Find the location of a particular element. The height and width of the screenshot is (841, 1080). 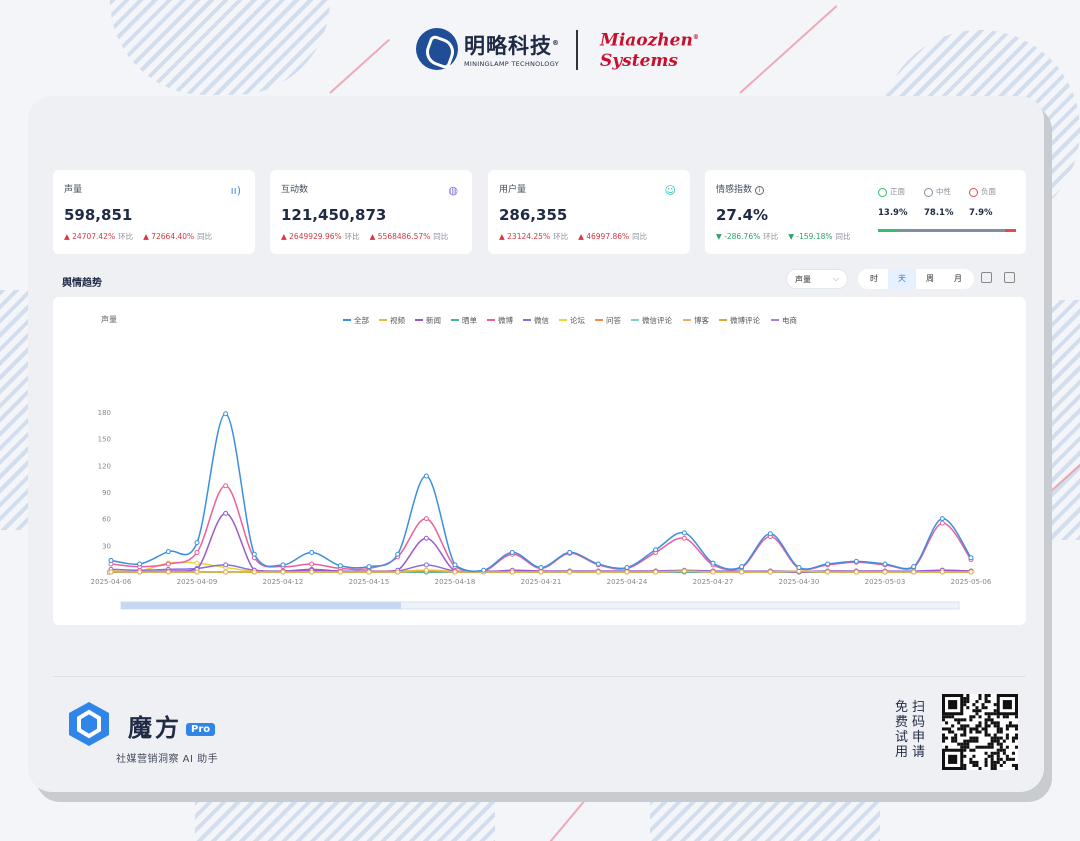

kpi-chg-mom: ▲ 23124.25% 环比 is located at coordinates (534, 236).